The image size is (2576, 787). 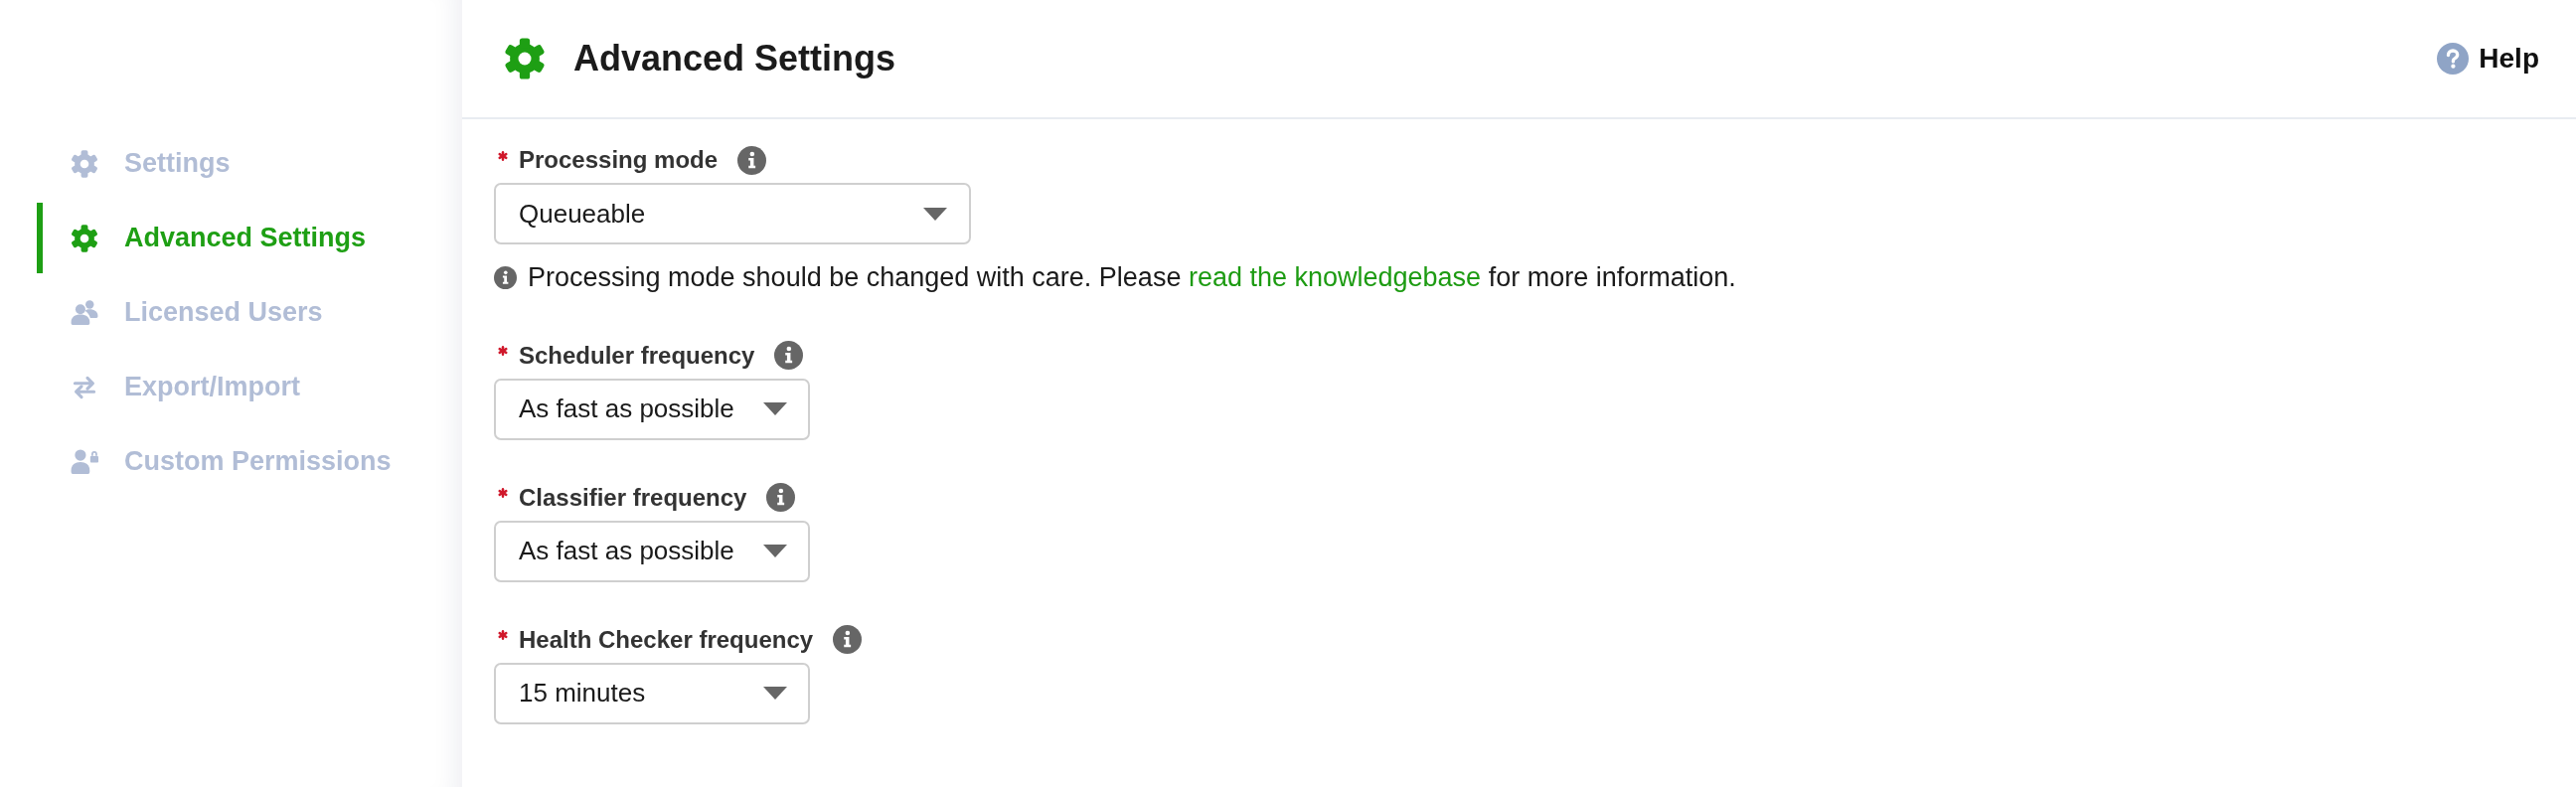 What do you see at coordinates (84, 387) in the screenshot?
I see `swap-arrows-icon` at bounding box center [84, 387].